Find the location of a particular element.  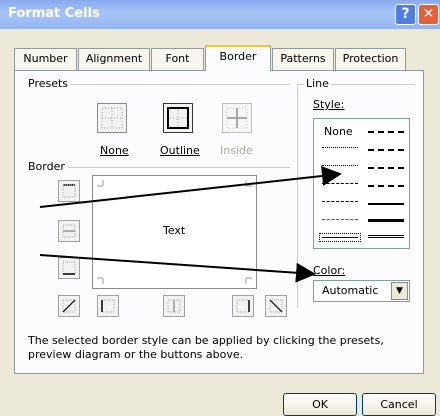

annotation-arrow-color is located at coordinates (177, 268).